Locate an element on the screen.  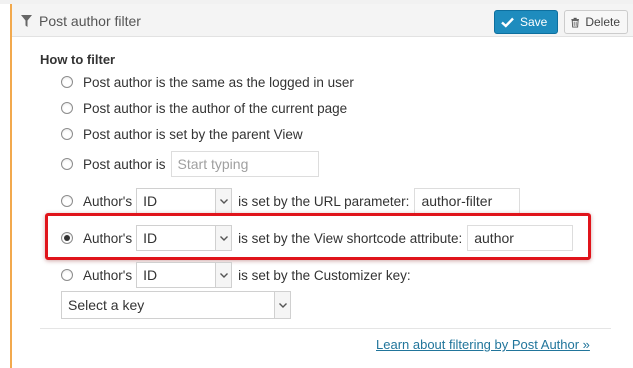
highlight-box is located at coordinates (318, 236).